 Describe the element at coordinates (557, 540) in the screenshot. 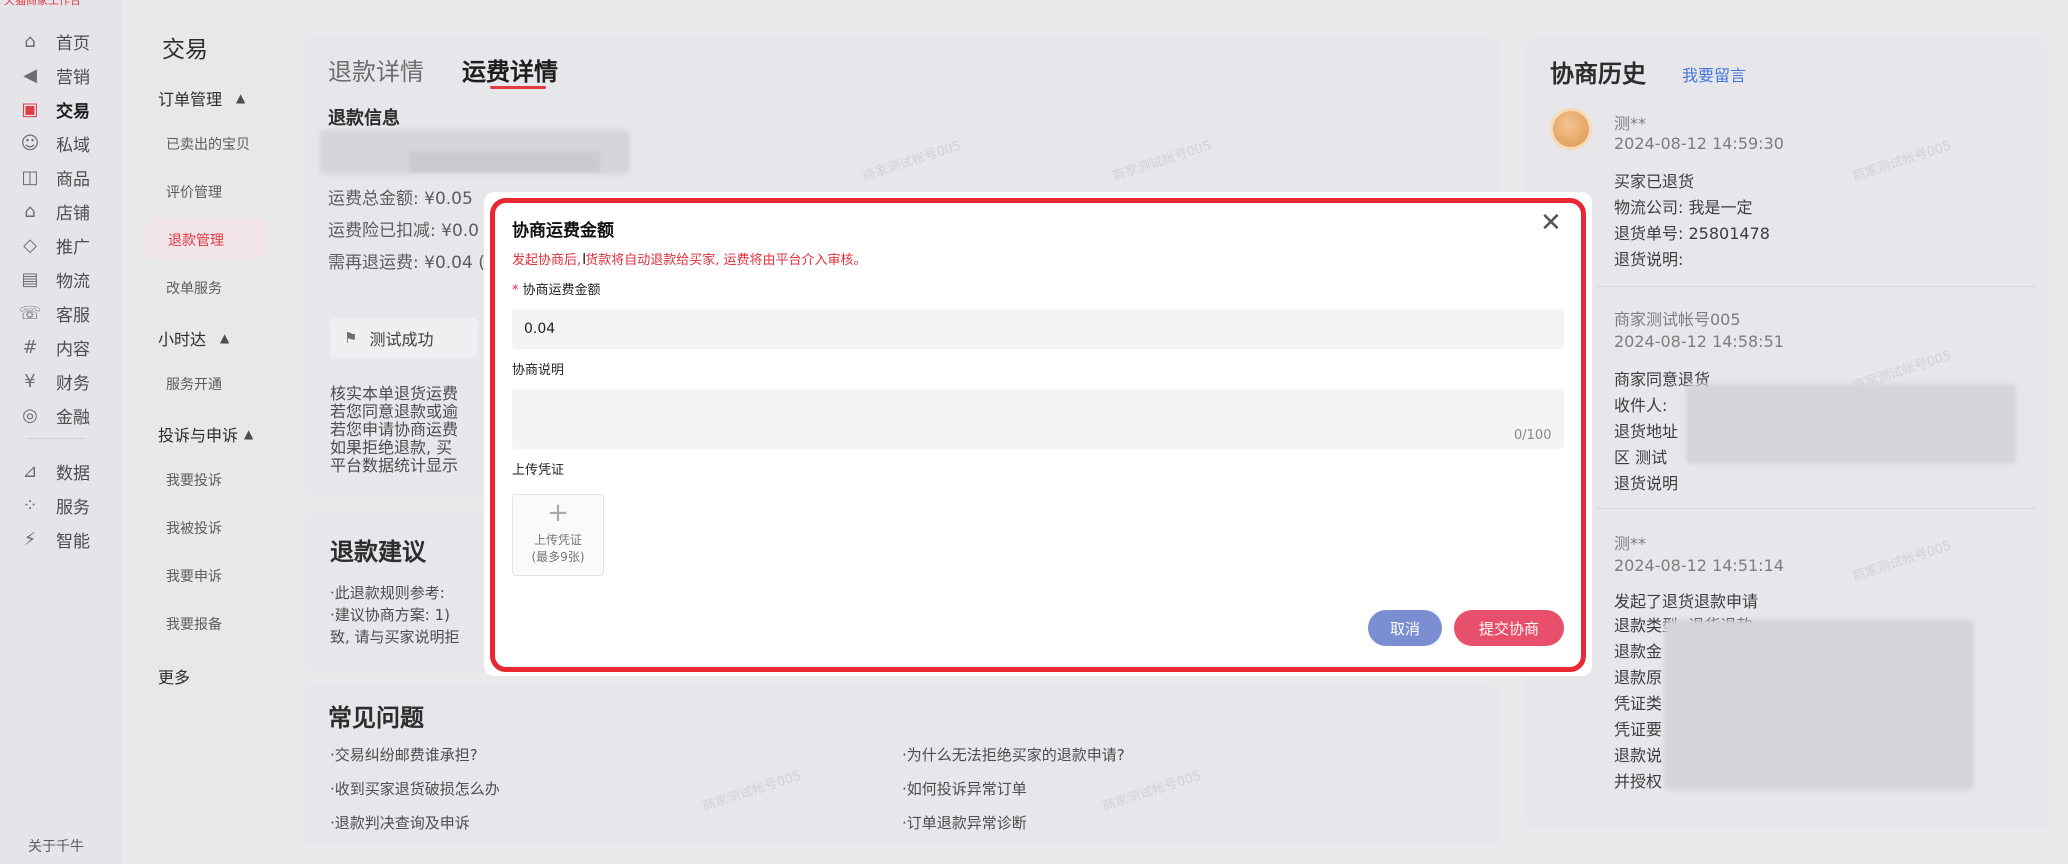

I see `upload-button-label: 上传凭证` at that location.